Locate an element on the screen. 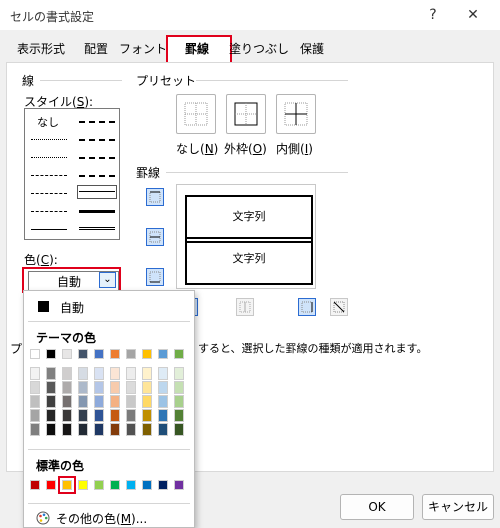 The height and width of the screenshot is (528, 500). preset-none-button is located at coordinates (196, 114).